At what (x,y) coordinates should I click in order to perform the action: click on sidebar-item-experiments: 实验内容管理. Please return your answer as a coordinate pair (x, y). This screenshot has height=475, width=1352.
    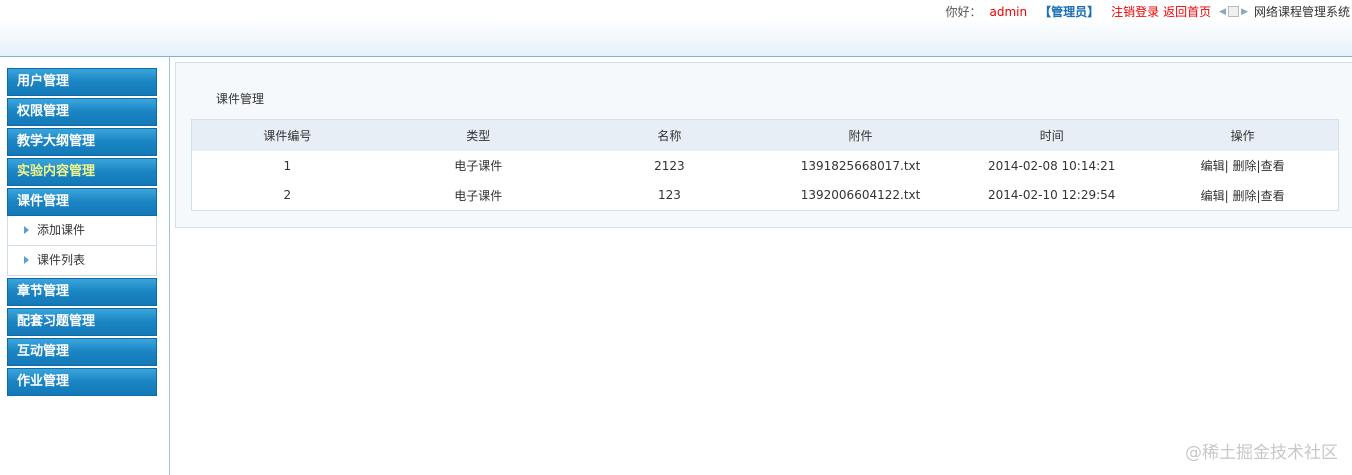
    Looking at the image, I should click on (82, 172).